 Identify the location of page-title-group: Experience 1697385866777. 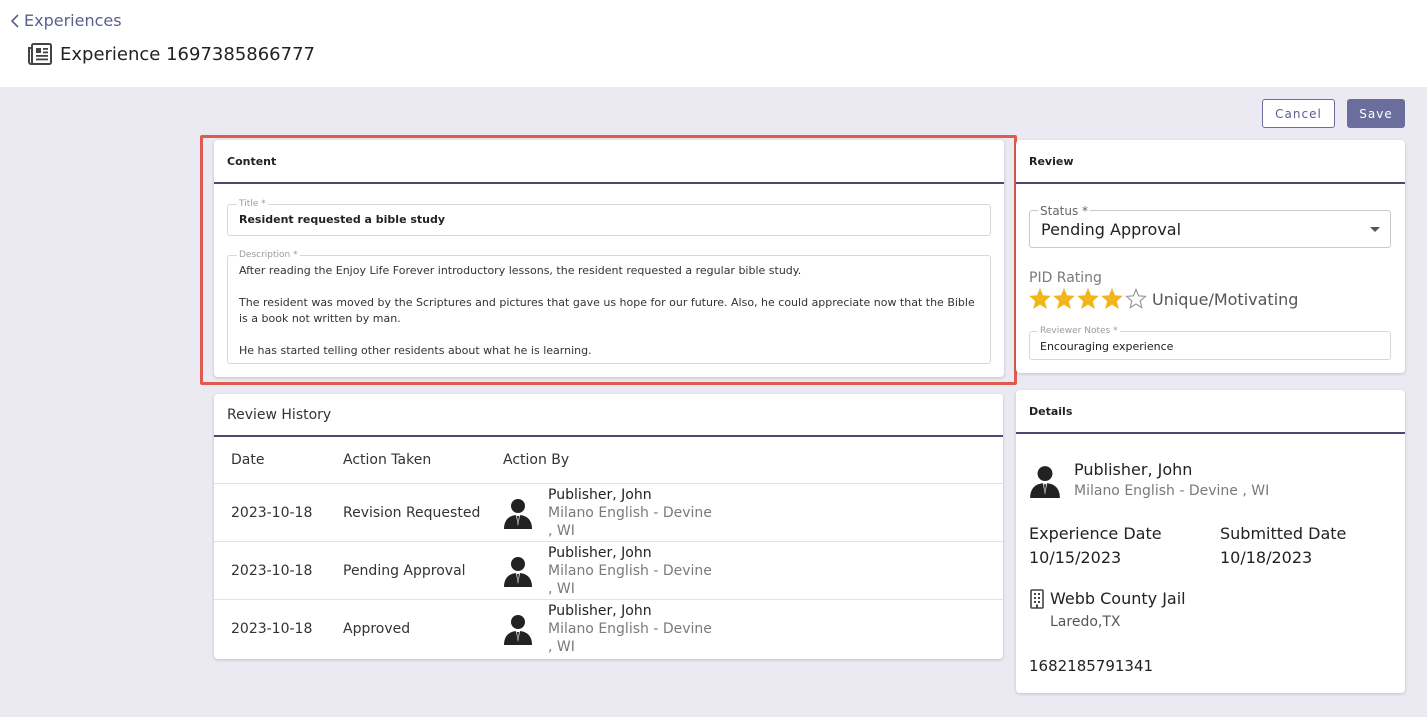
(171, 54).